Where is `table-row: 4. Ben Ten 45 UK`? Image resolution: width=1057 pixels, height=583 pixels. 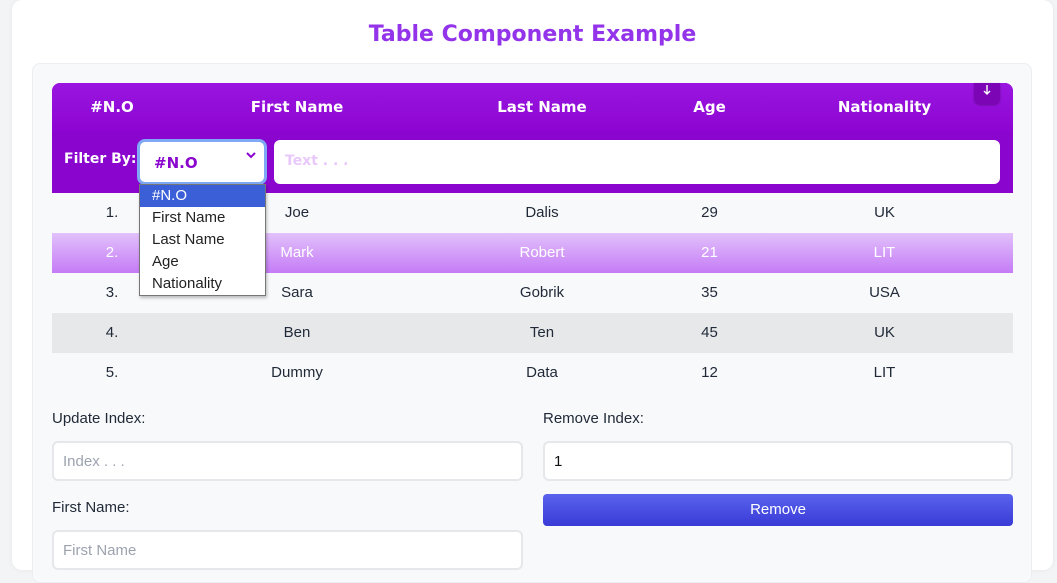
table-row: 4. Ben Ten 45 UK is located at coordinates (532, 333).